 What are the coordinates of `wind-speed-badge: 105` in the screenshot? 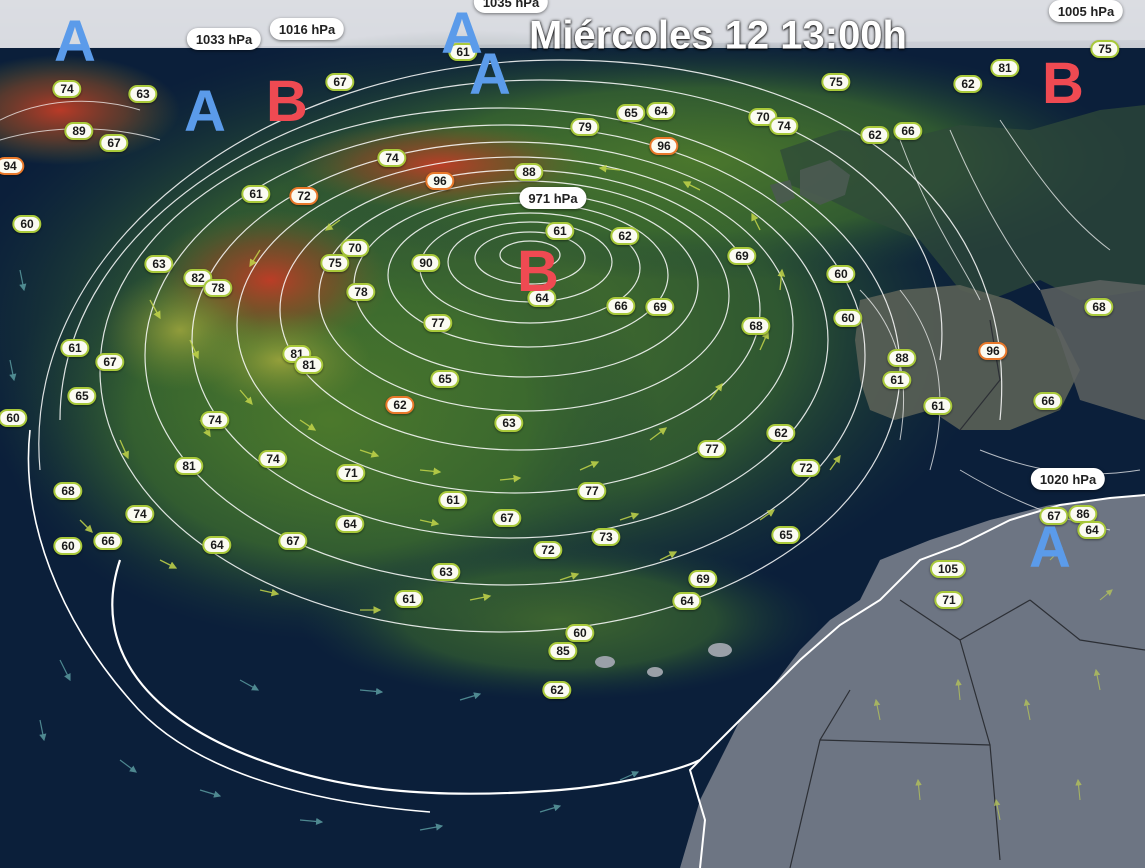 It's located at (948, 569).